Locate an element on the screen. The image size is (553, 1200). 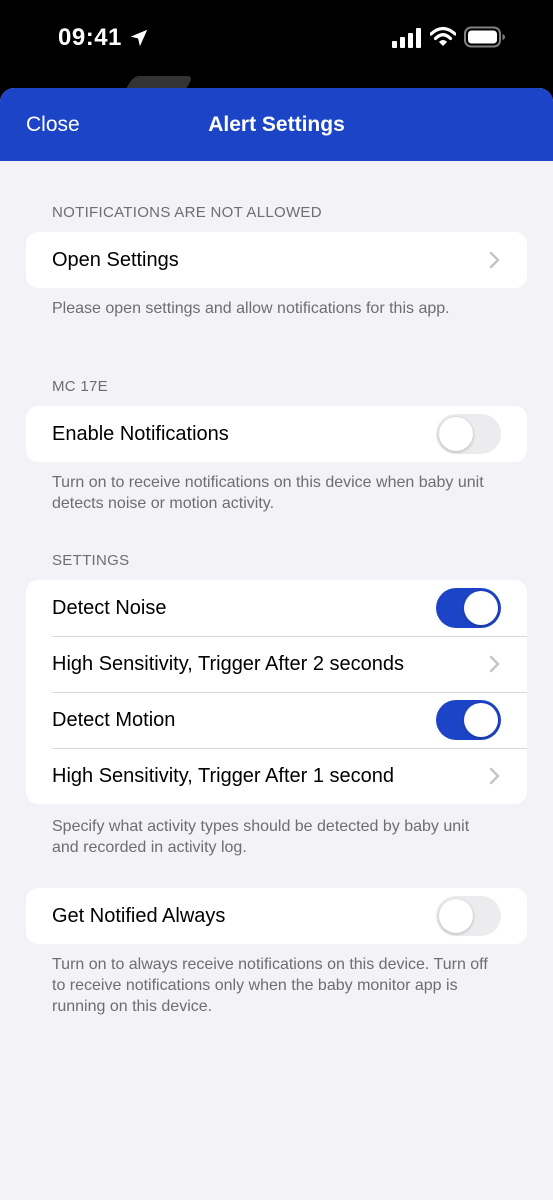
location-arrow-icon is located at coordinates (139, 38).